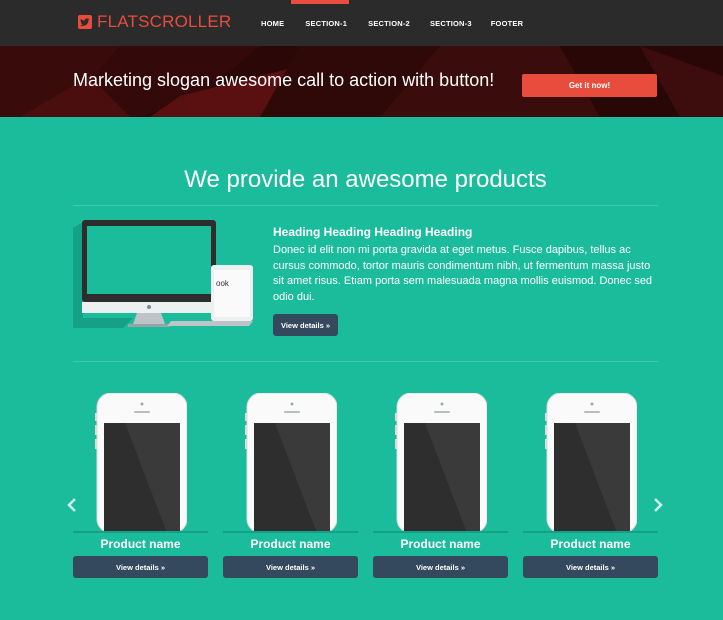  I want to click on get-it-now-button: Get it now!, so click(589, 85).